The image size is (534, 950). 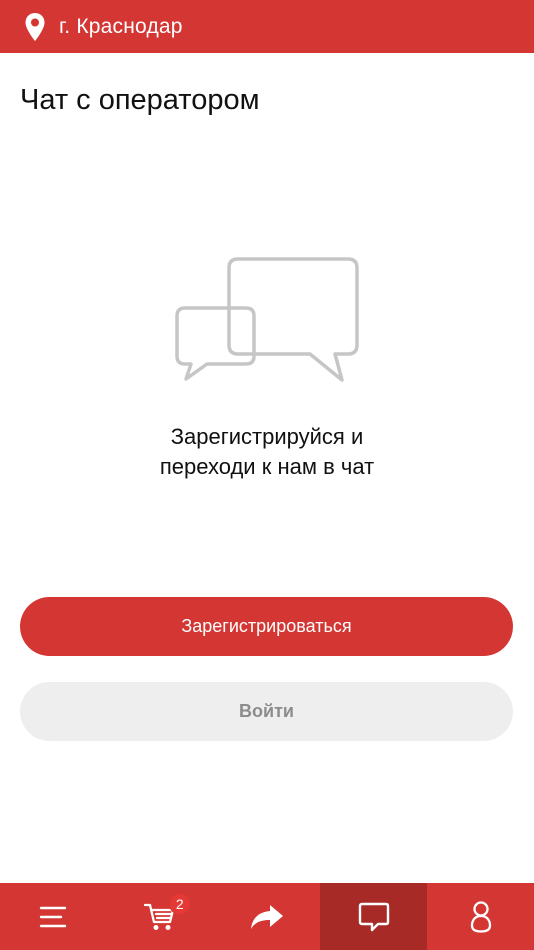 I want to click on nav-chat, so click(x=374, y=916).